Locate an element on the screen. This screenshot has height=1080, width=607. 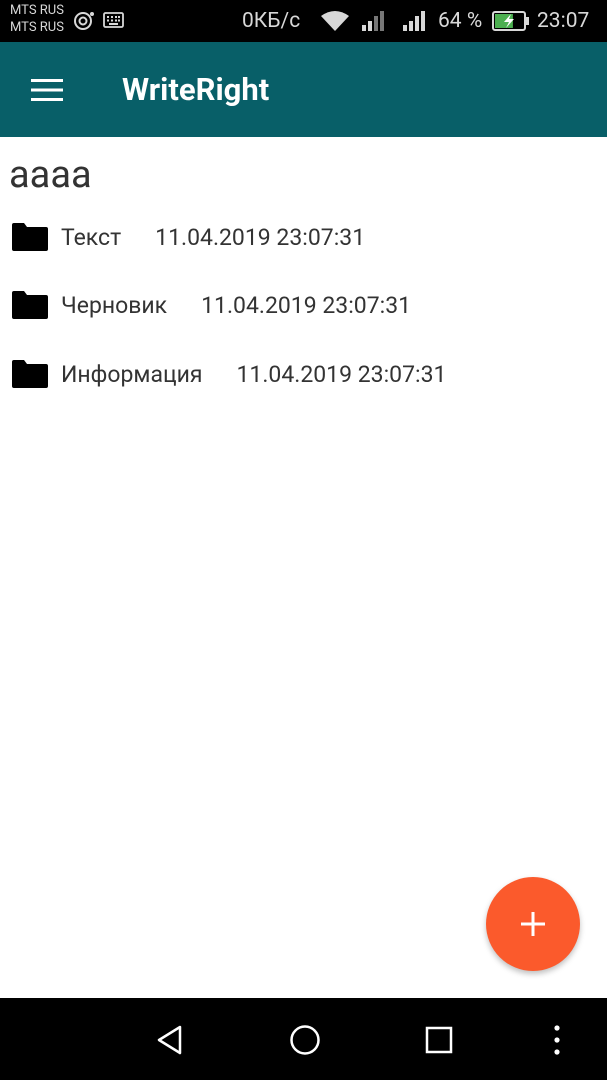
navigation-bar is located at coordinates (303, 1039).